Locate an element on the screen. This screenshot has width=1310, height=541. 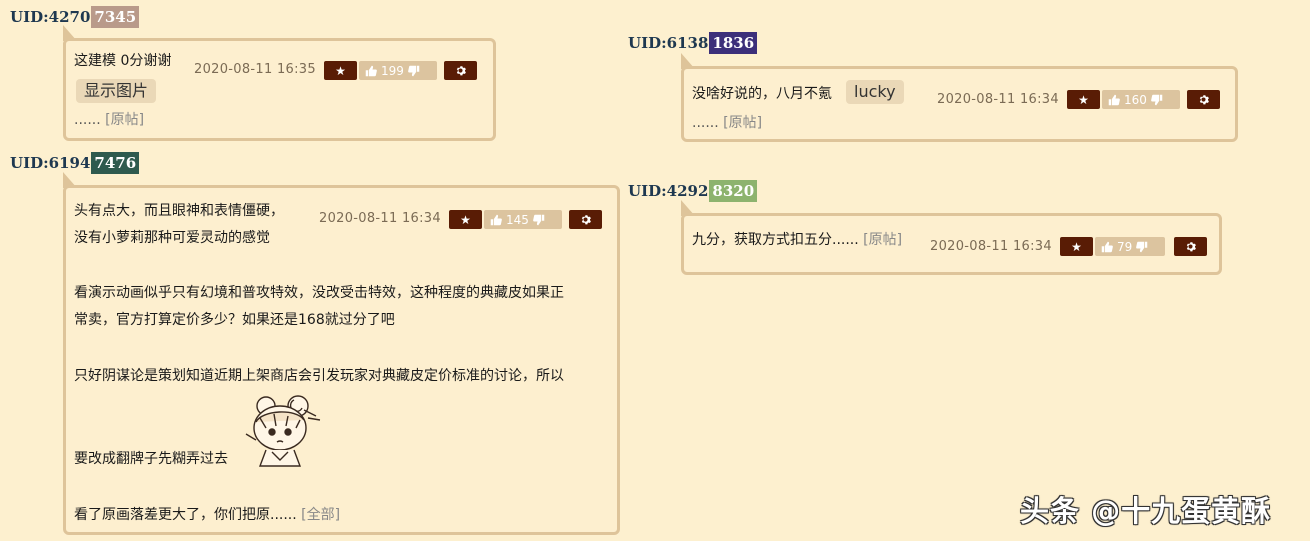
comment-text-line: 要改成翻牌子先糊弄过去 is located at coordinates (151, 459).